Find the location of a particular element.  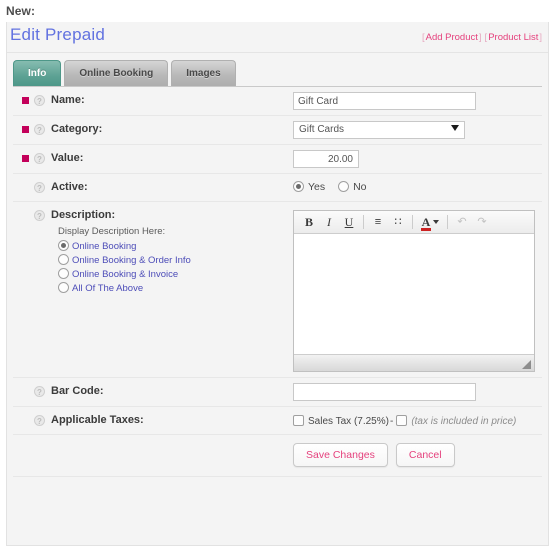

required-marker-value is located at coordinates (25, 158).